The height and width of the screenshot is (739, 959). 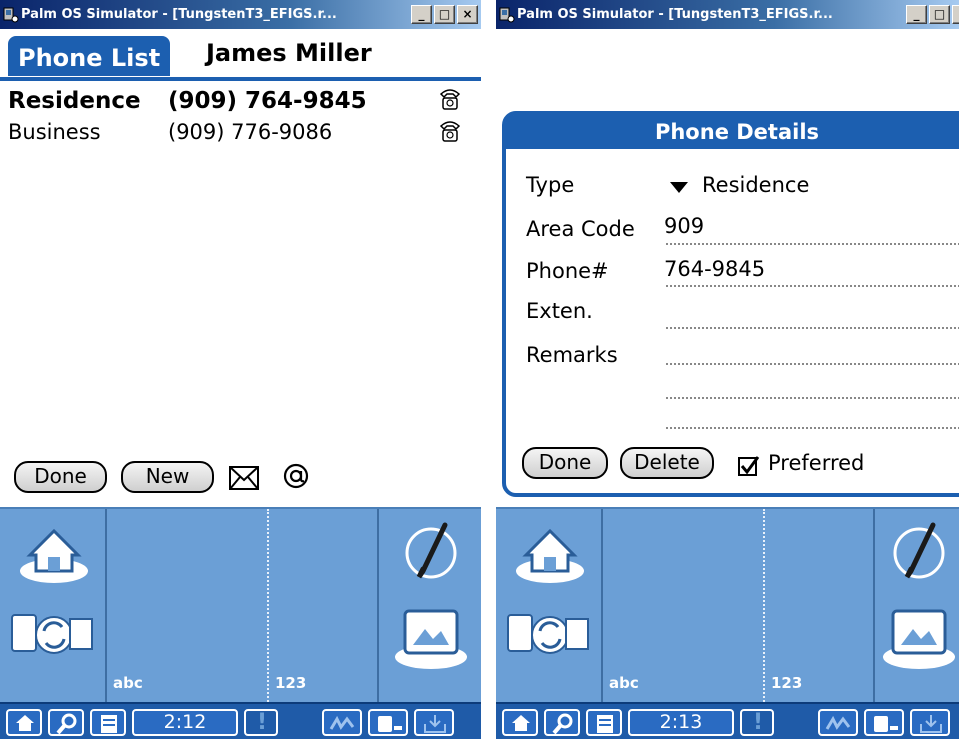 What do you see at coordinates (681, 722) in the screenshot?
I see `clock: 2:13` at bounding box center [681, 722].